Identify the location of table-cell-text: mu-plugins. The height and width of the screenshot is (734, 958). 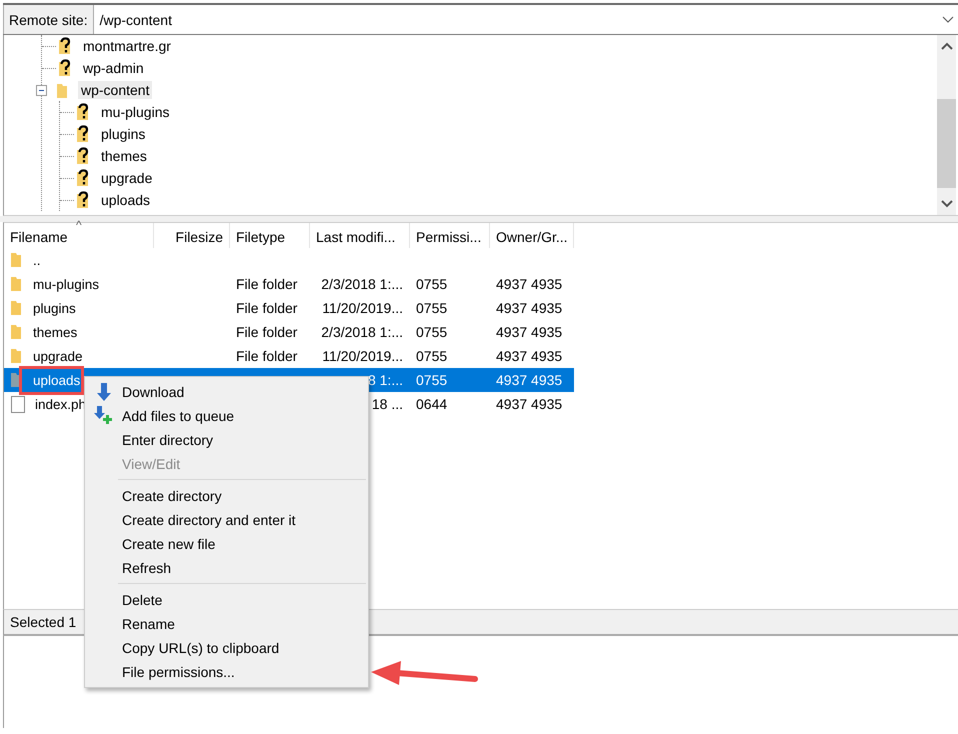
(66, 284).